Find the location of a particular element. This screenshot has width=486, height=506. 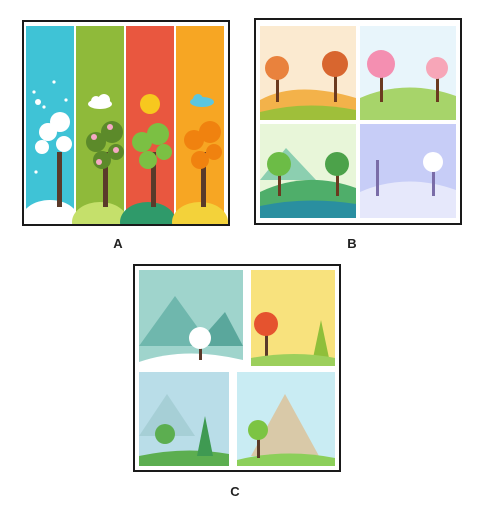

snowflake-icon is located at coordinates (38, 102).